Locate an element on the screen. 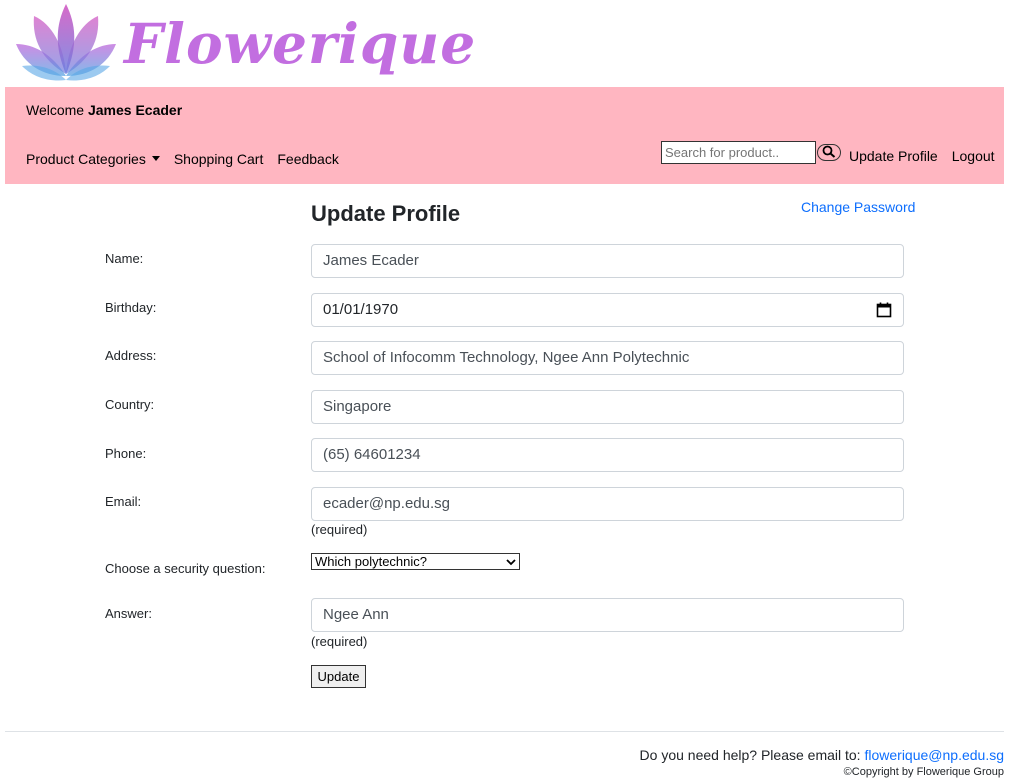 This screenshot has height=782, width=1011. chevron-down-icon is located at coordinates (511, 561).